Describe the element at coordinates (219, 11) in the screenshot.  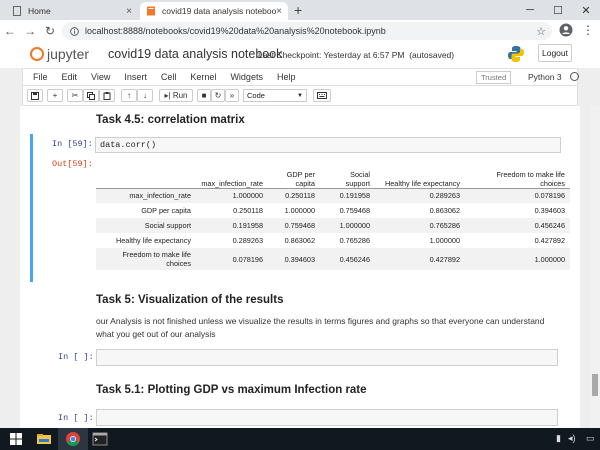
I see `tab-label: covid19 data analysis notebook` at that location.